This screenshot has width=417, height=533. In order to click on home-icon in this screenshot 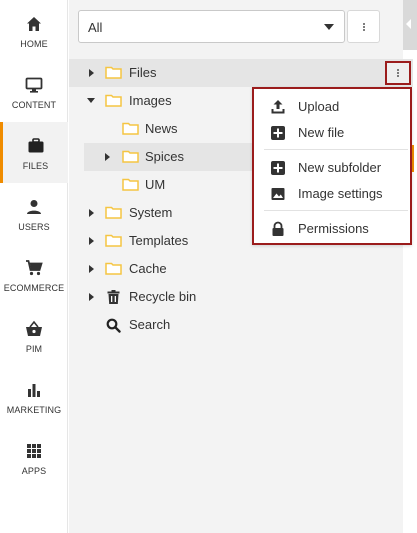, I will do `click(34, 24)`.